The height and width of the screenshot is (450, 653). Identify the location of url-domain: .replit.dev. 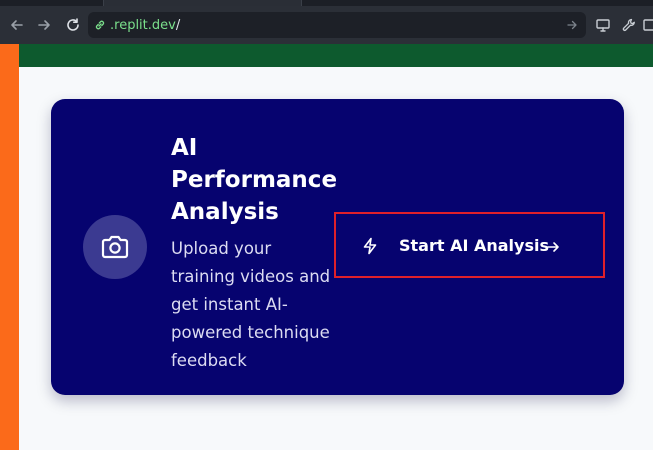
(143, 25).